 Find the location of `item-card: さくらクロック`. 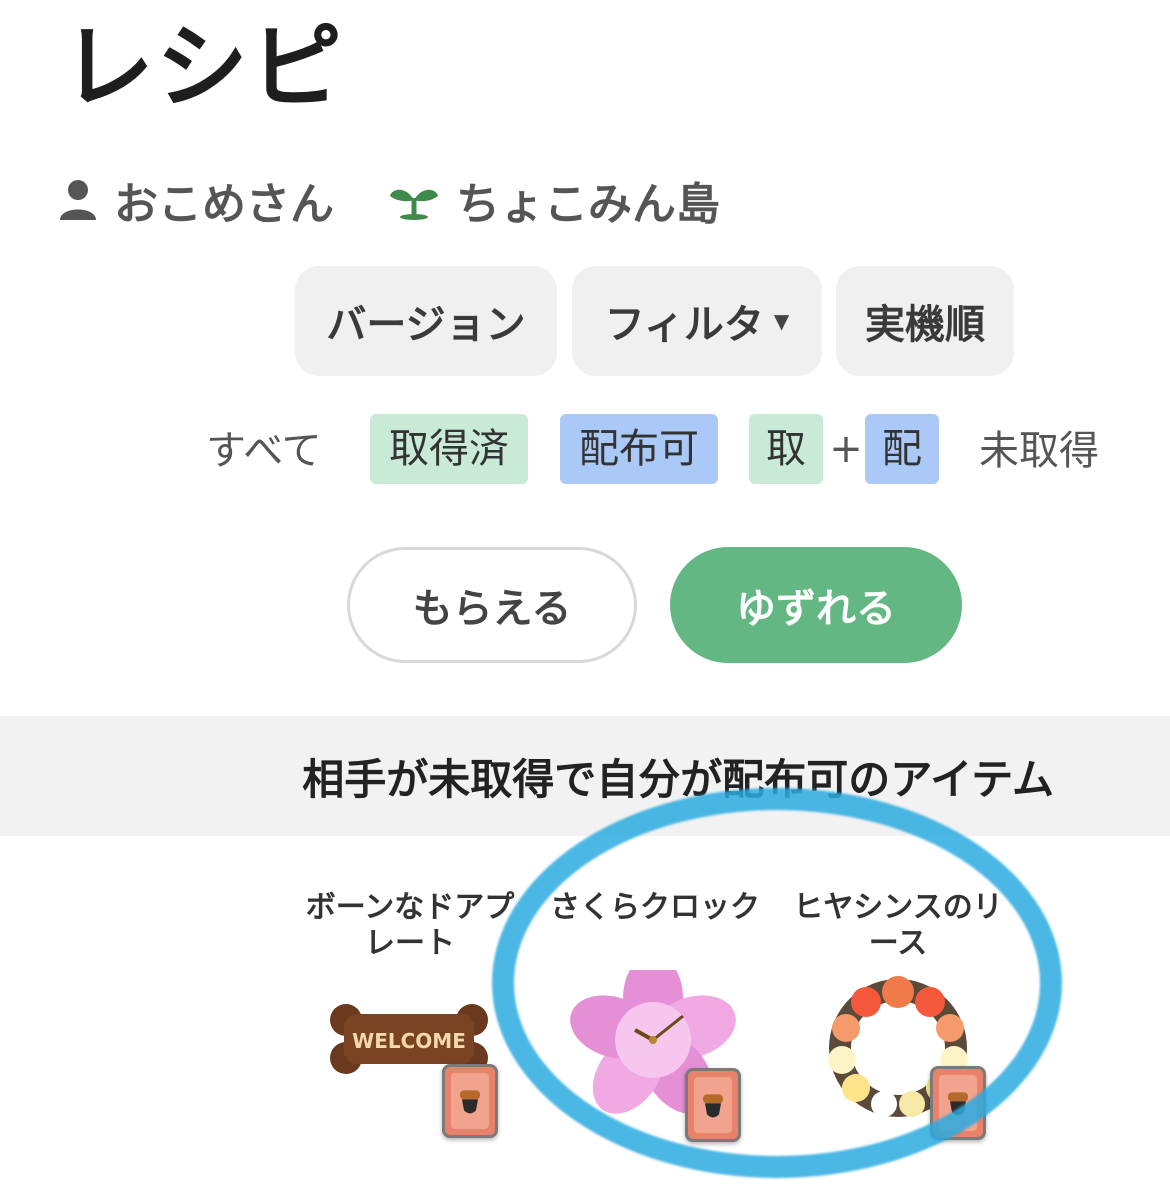

item-card: さくらクロック is located at coordinates (655, 1030).